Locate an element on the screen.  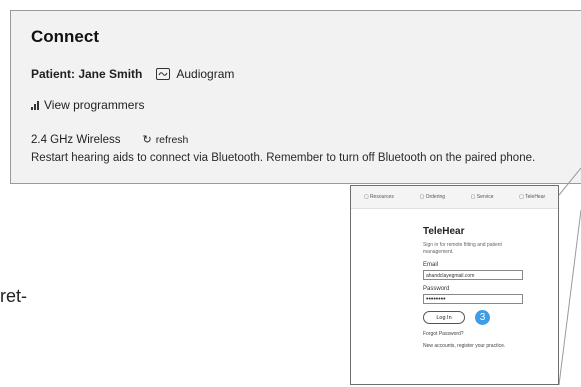
forgot-password-link: Forgot Password? is located at coordinates (488, 334).